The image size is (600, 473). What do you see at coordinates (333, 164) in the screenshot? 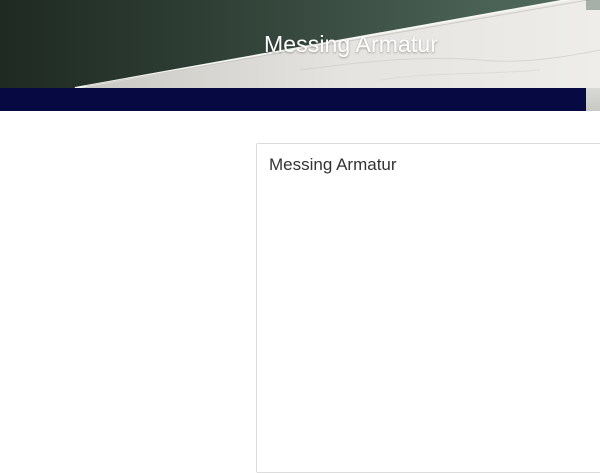
I see `card-title: Messing Armatur` at bounding box center [333, 164].